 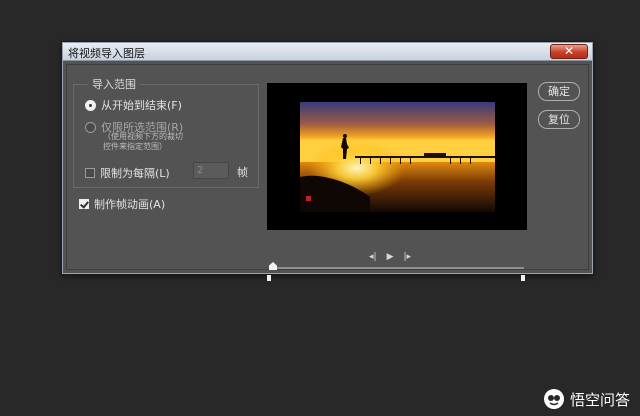 What do you see at coordinates (523, 278) in the screenshot?
I see `range-end-marker` at bounding box center [523, 278].